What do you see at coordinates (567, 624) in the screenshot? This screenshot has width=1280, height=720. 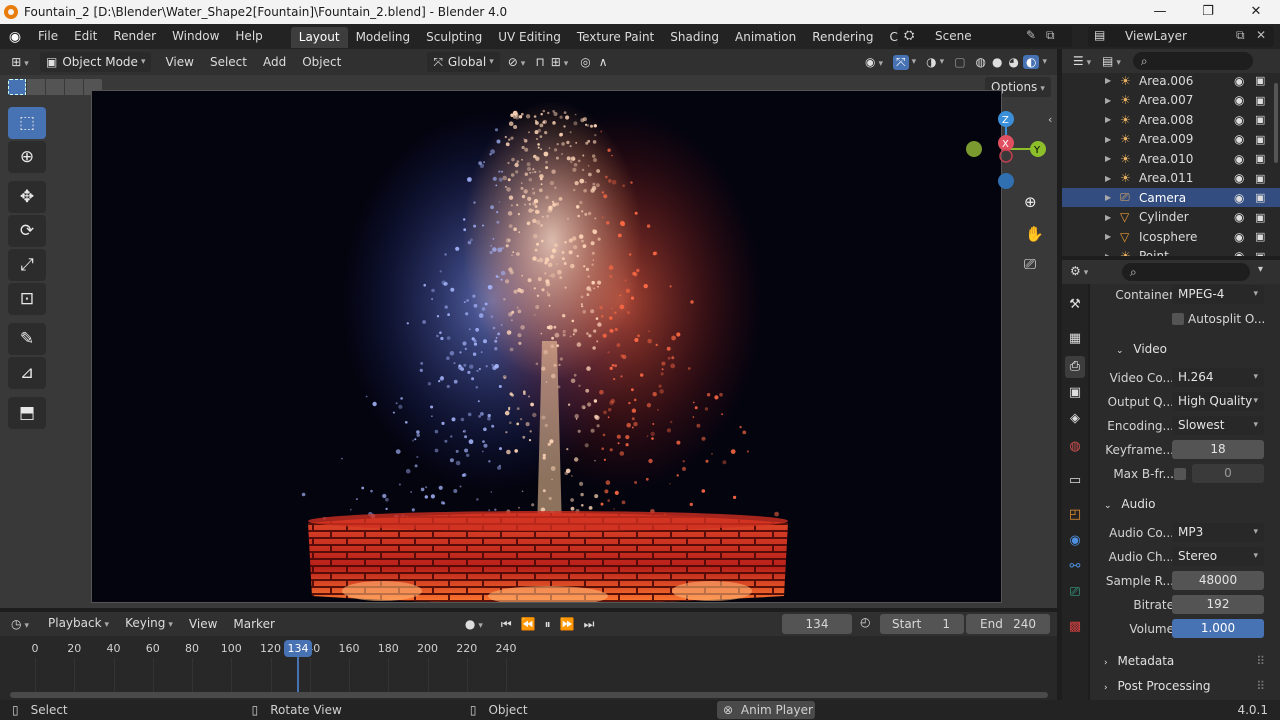 I see `next-keyframe-icon: ⏩` at bounding box center [567, 624].